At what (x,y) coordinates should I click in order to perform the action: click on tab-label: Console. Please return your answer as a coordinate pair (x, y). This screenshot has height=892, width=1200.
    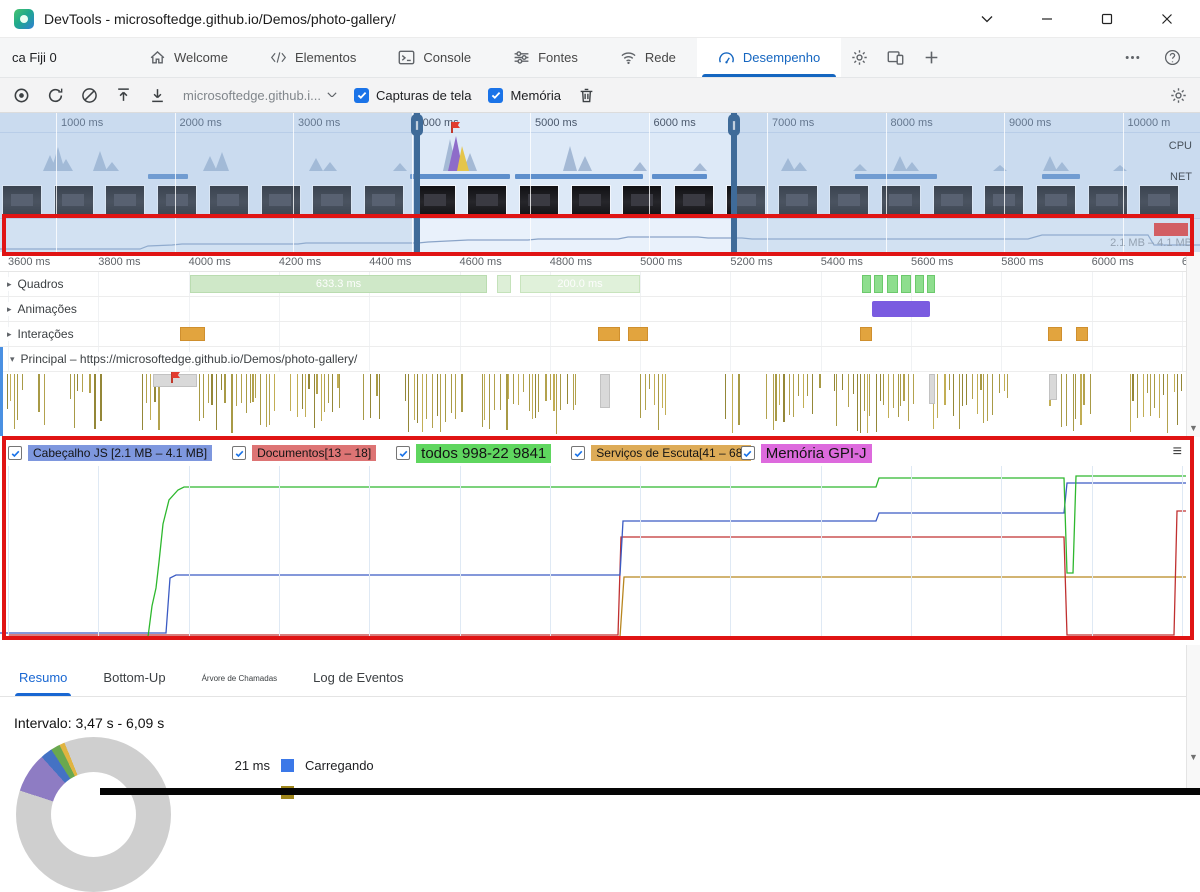
    Looking at the image, I should click on (447, 57).